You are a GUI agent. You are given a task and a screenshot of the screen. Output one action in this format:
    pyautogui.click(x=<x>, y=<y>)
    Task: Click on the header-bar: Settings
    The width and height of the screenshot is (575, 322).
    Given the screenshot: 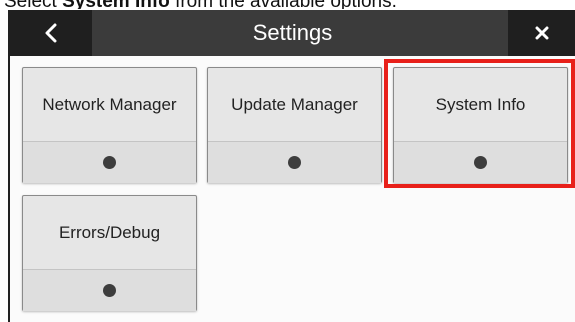 What is the action you would take?
    pyautogui.click(x=292, y=33)
    